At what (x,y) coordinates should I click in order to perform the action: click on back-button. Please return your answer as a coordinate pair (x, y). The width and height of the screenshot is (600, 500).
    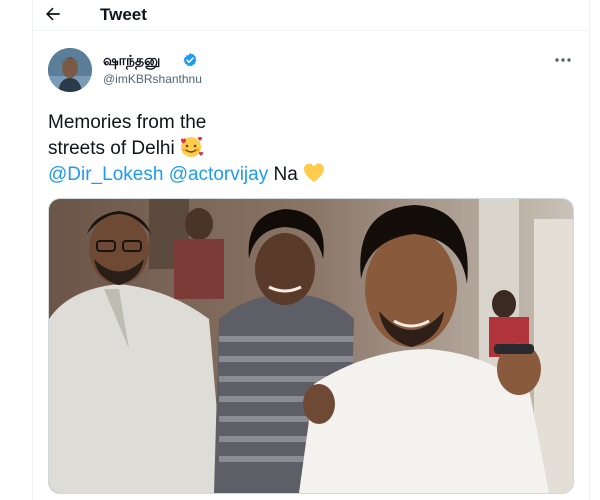
    Looking at the image, I should click on (57, 14).